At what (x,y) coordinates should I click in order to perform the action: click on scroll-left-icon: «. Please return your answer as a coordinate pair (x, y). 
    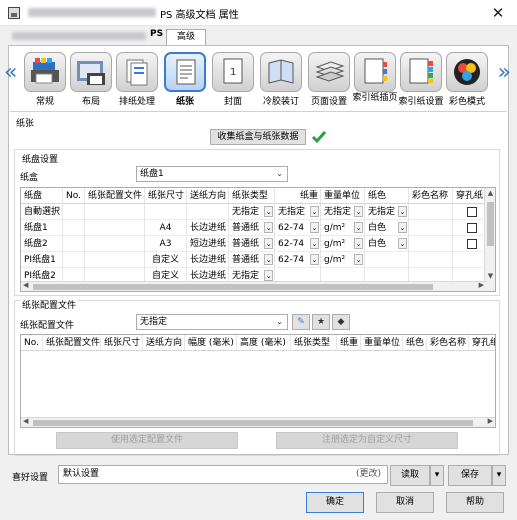
    Looking at the image, I should click on (10, 73).